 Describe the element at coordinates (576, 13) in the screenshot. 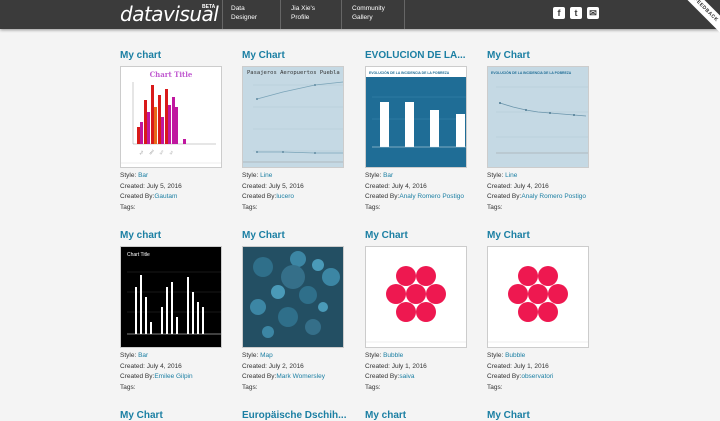

I see `twitter-icon: t` at that location.